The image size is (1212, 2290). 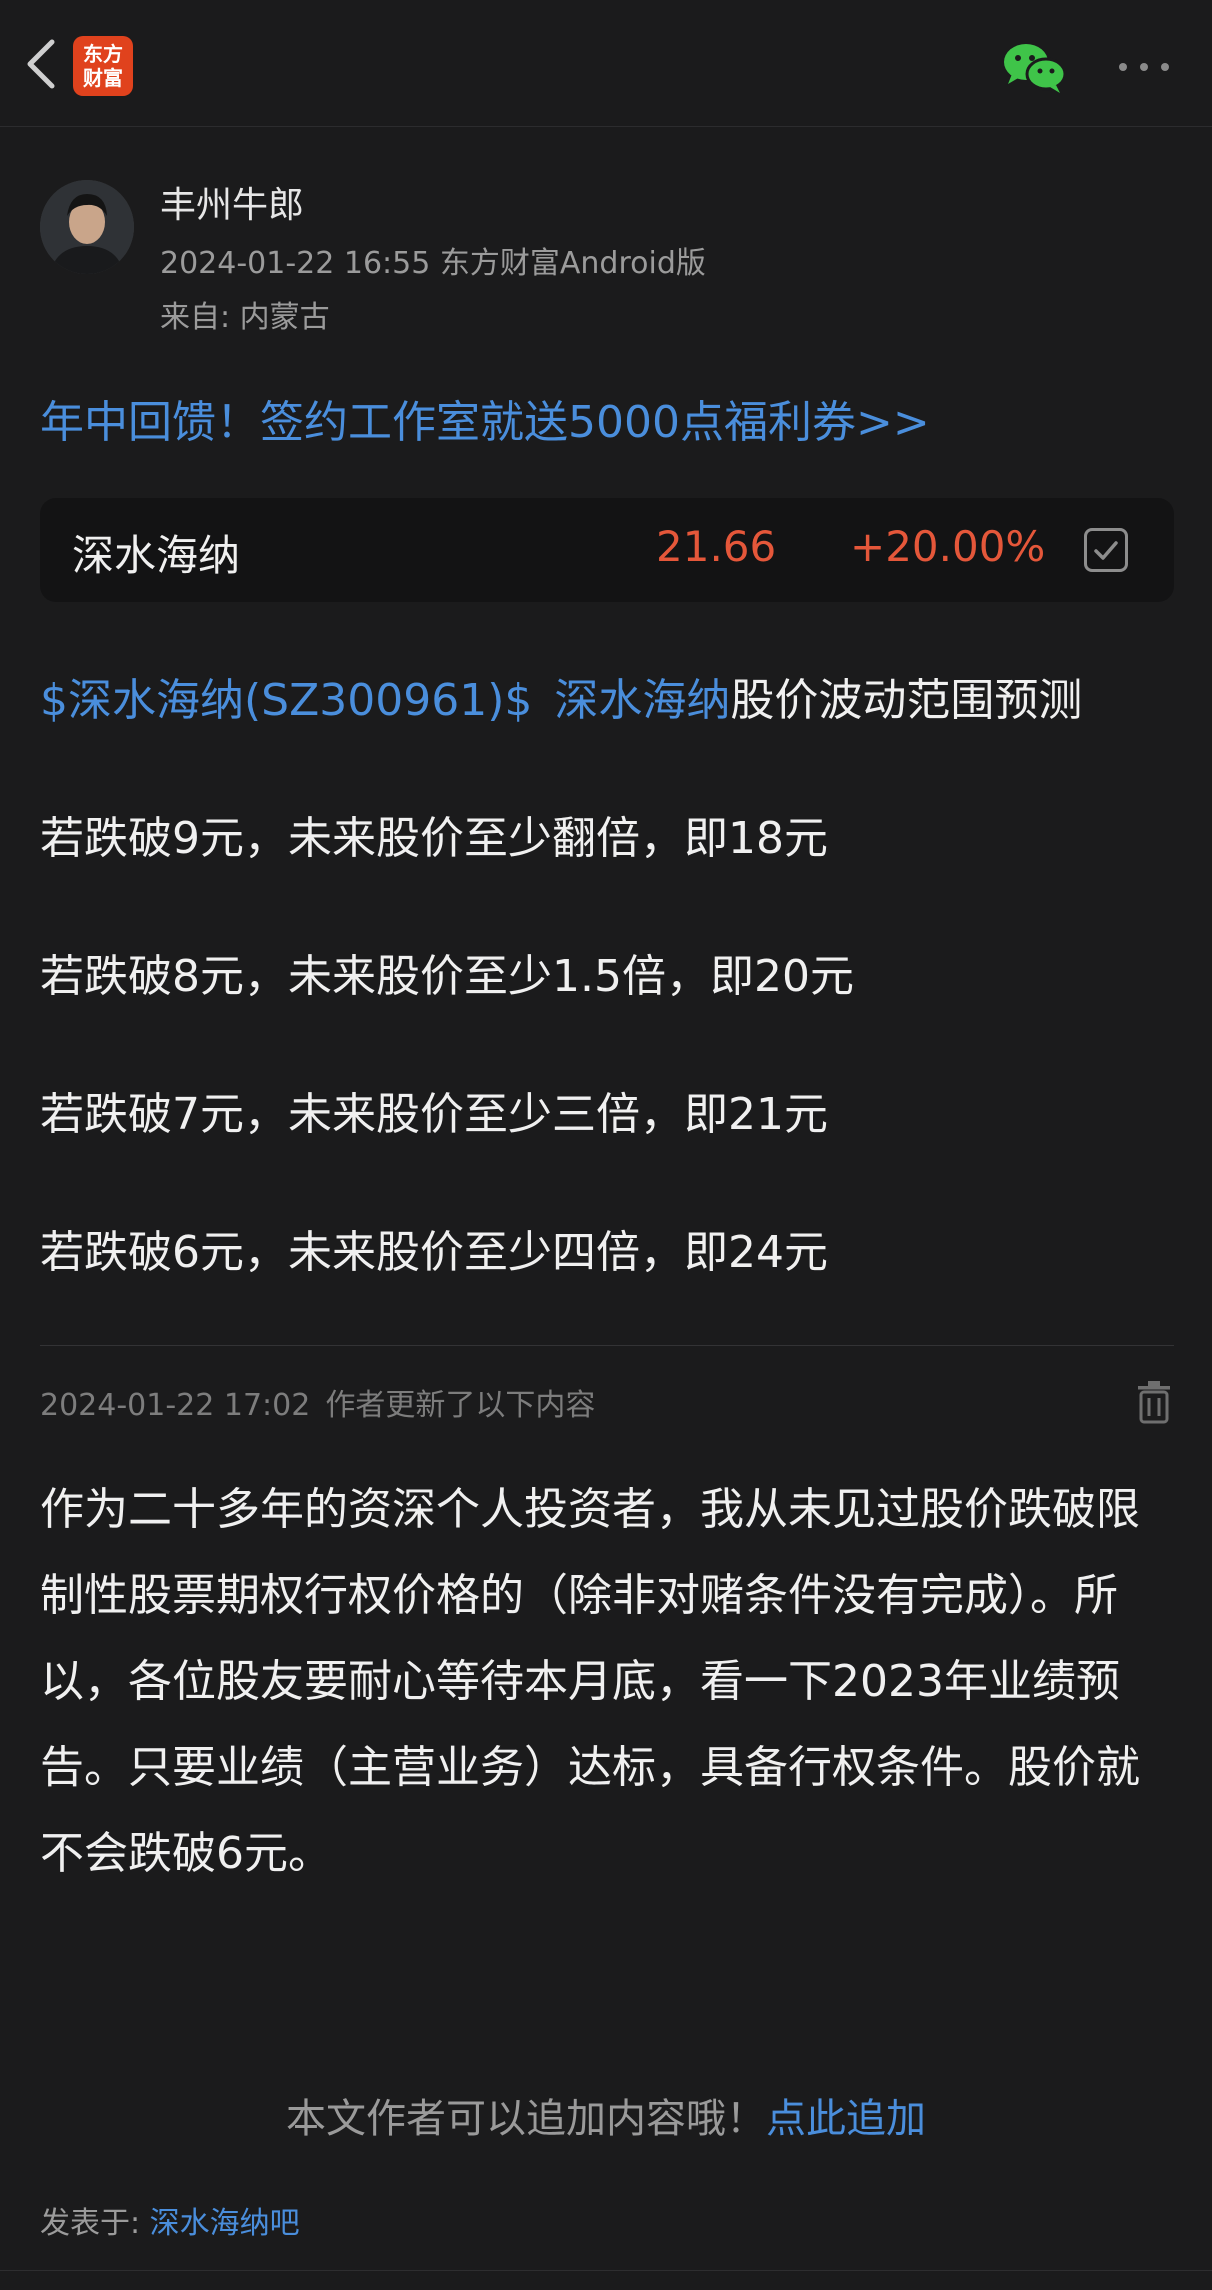 I want to click on post-line-3: 若跌破7元，未来股价至少三倍，即21元, so click(x=434, y=1114).